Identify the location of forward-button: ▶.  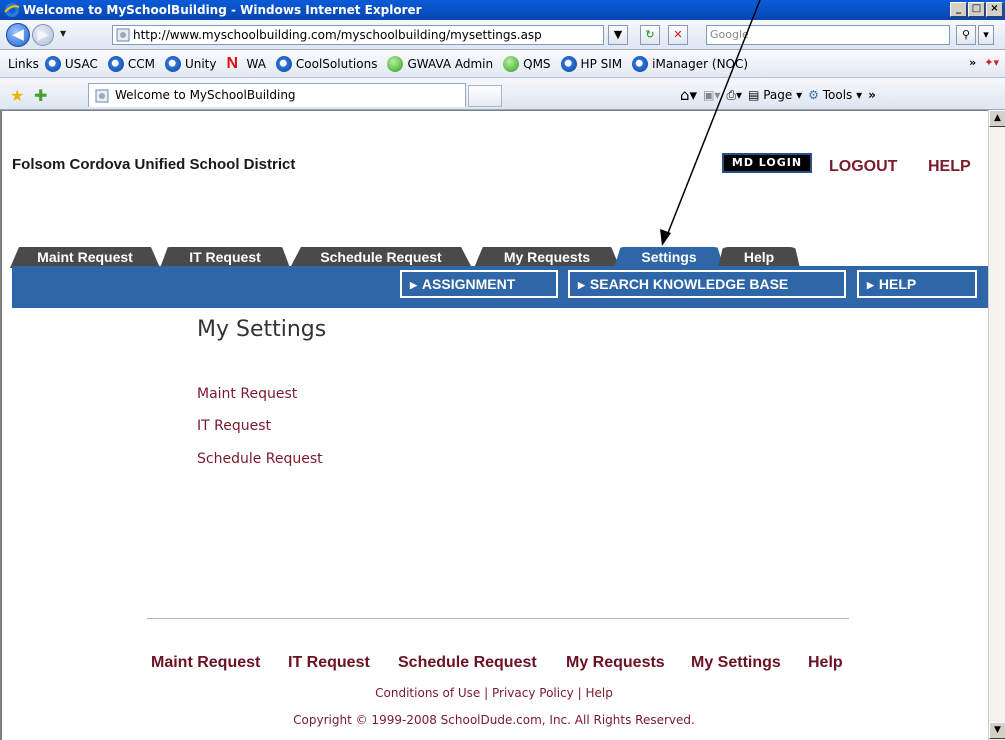
(43, 35).